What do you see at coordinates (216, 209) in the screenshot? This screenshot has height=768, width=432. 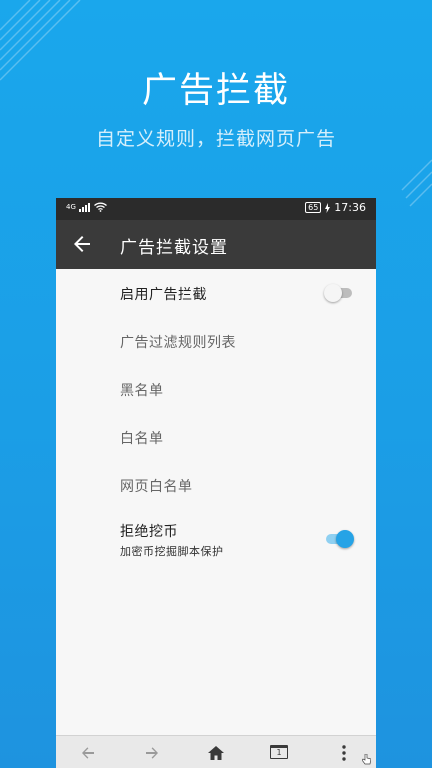 I see `status-bar: 4G 65 17:36` at bounding box center [216, 209].